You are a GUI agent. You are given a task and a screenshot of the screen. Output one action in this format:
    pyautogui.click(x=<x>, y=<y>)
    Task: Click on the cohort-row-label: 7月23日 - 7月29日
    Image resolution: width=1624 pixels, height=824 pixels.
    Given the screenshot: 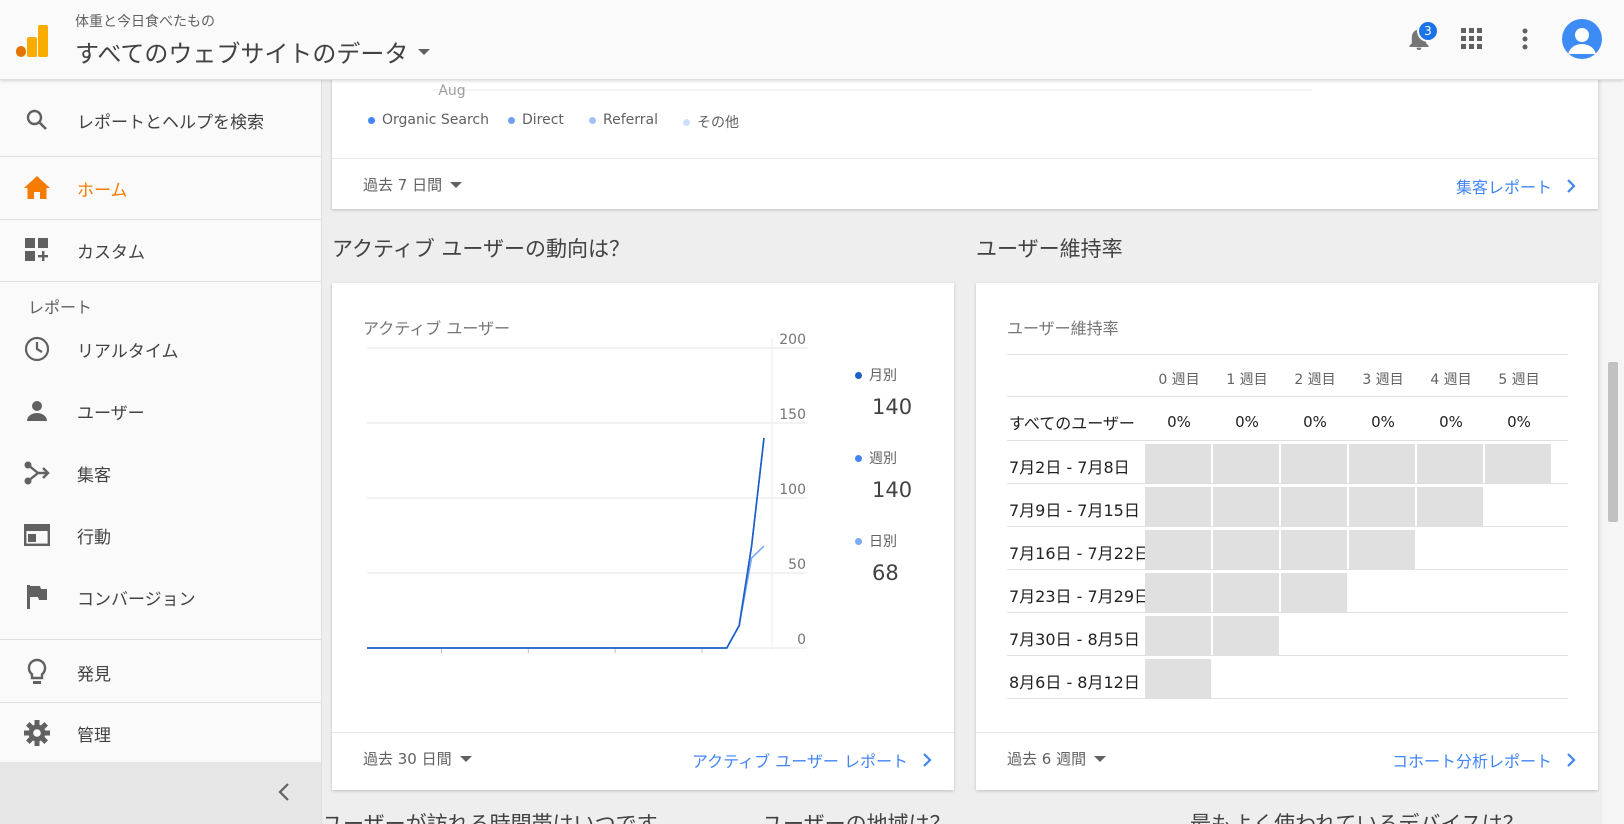 What is the action you would take?
    pyautogui.click(x=1080, y=596)
    